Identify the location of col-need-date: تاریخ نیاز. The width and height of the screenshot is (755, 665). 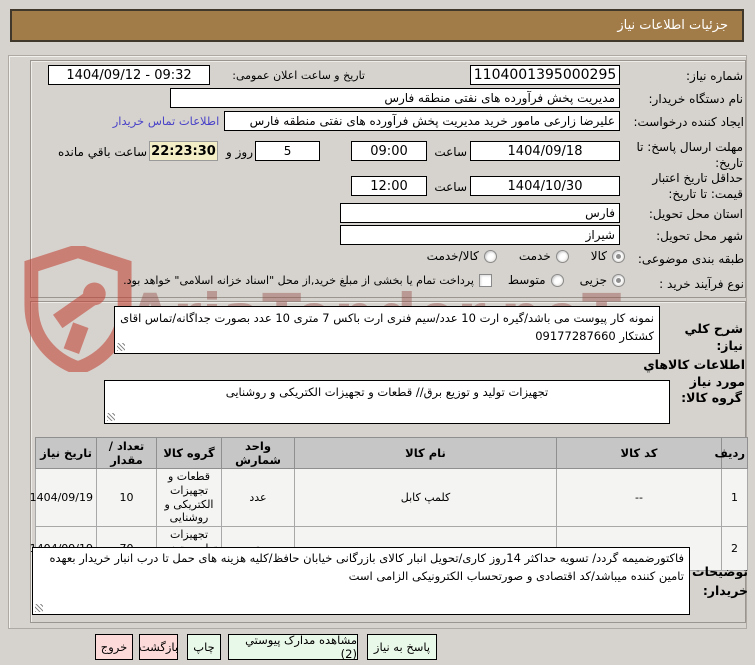
(66, 453).